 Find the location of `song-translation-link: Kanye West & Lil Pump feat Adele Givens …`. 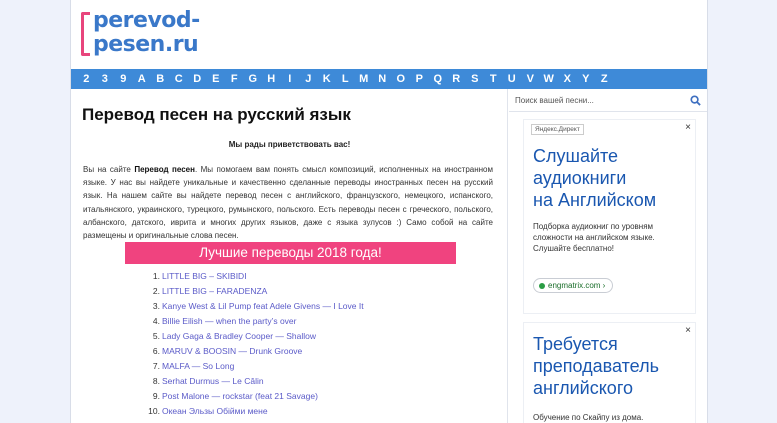

song-translation-link: Kanye West & Lil Pump feat Adele Givens … is located at coordinates (263, 306).